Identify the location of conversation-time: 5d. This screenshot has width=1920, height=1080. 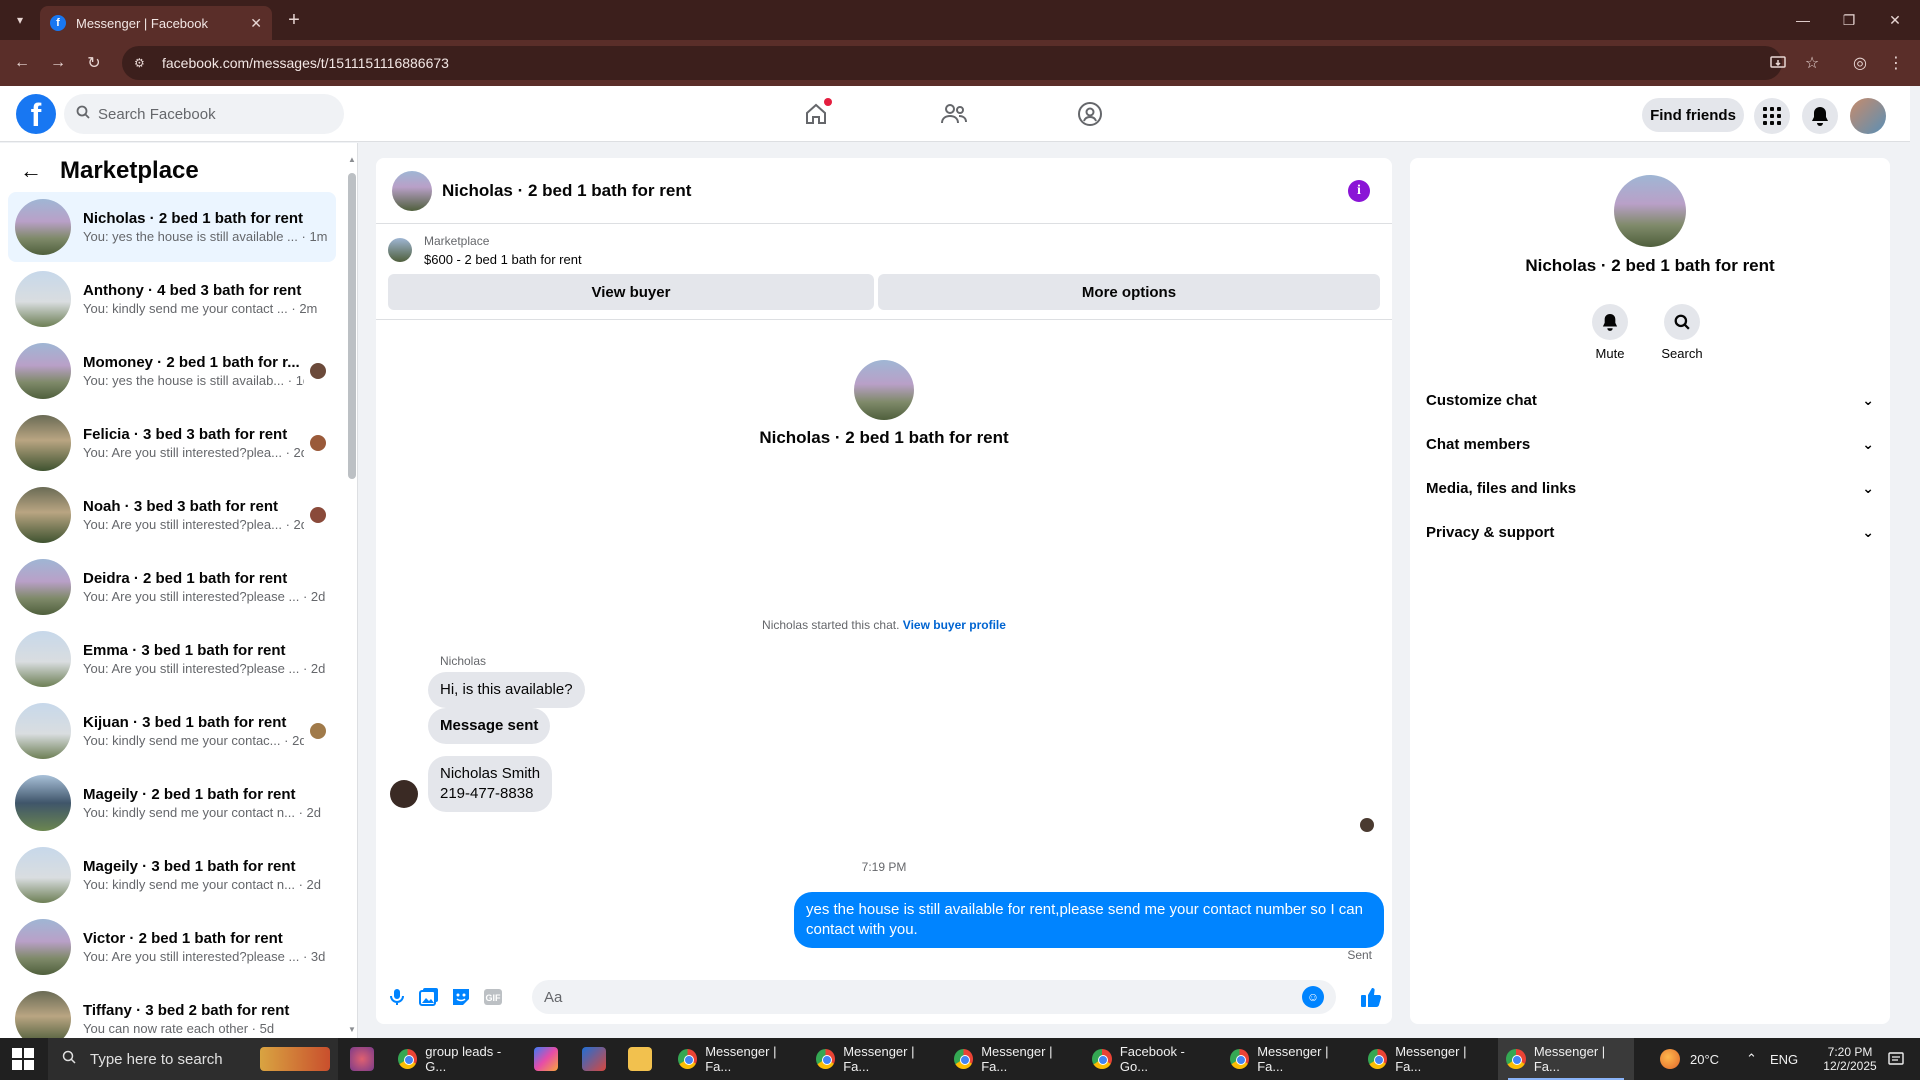
(267, 1028).